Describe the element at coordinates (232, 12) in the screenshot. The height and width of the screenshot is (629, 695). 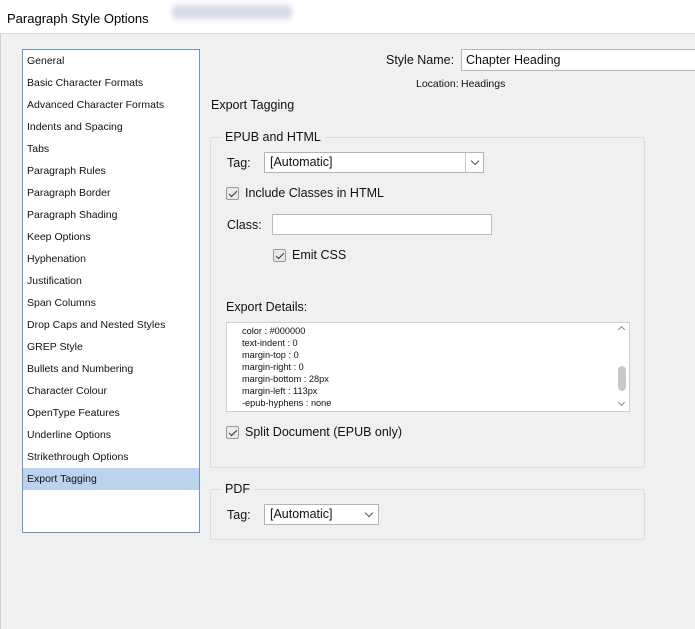
I see `blurred-document-name` at that location.